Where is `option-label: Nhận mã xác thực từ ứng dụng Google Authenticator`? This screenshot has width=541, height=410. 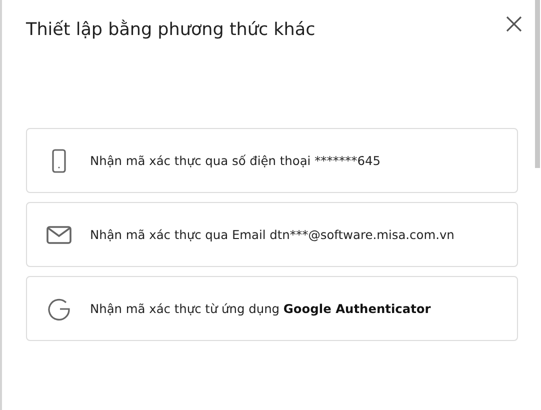
option-label: Nhận mã xác thực từ ứng dụng Google Authenticator is located at coordinates (260, 309).